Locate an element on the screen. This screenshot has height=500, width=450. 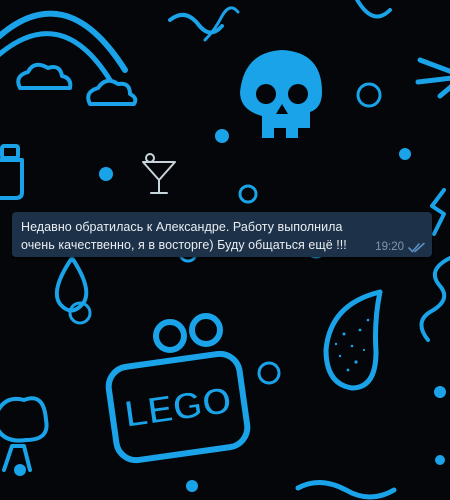
arrow-icon is located at coordinates (432, 78).